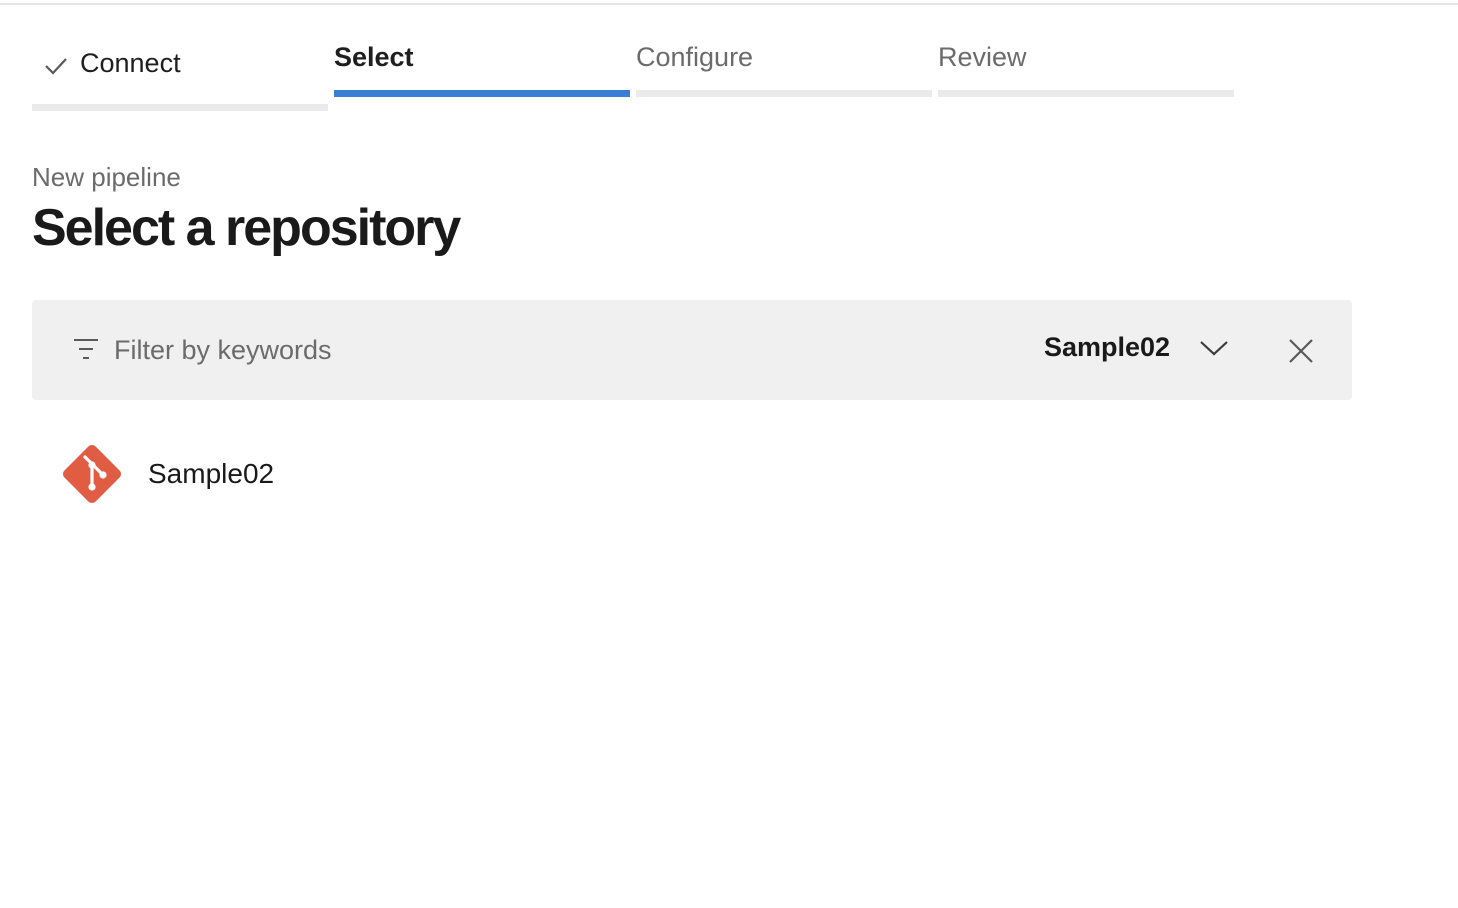  I want to click on repository-name: Sample02, so click(211, 473).